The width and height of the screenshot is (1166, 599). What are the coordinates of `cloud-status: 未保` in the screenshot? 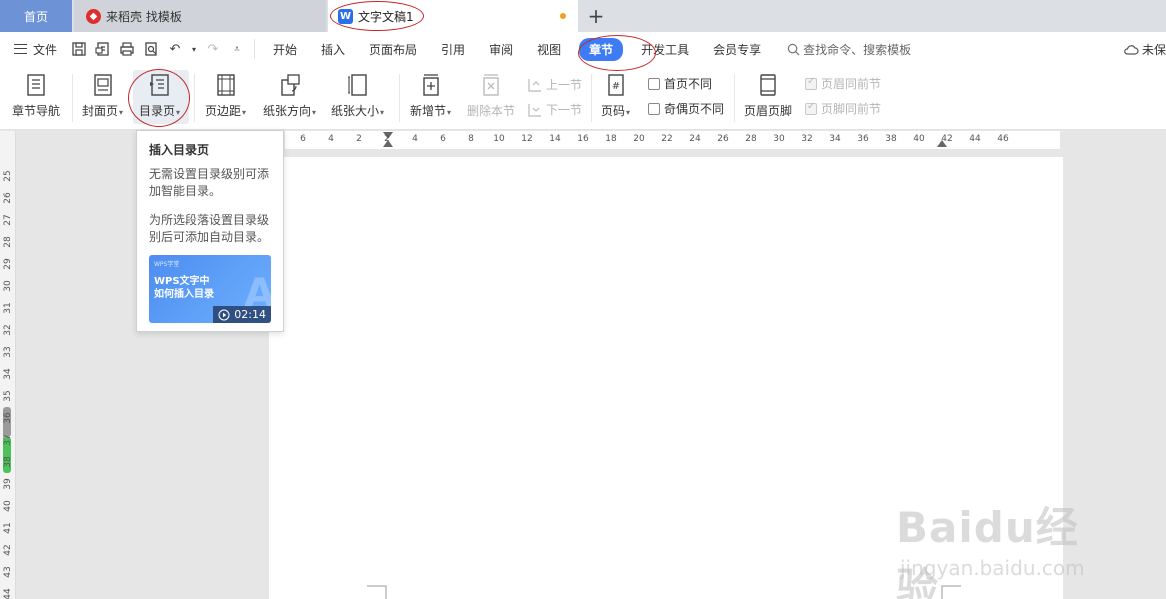 It's located at (1144, 49).